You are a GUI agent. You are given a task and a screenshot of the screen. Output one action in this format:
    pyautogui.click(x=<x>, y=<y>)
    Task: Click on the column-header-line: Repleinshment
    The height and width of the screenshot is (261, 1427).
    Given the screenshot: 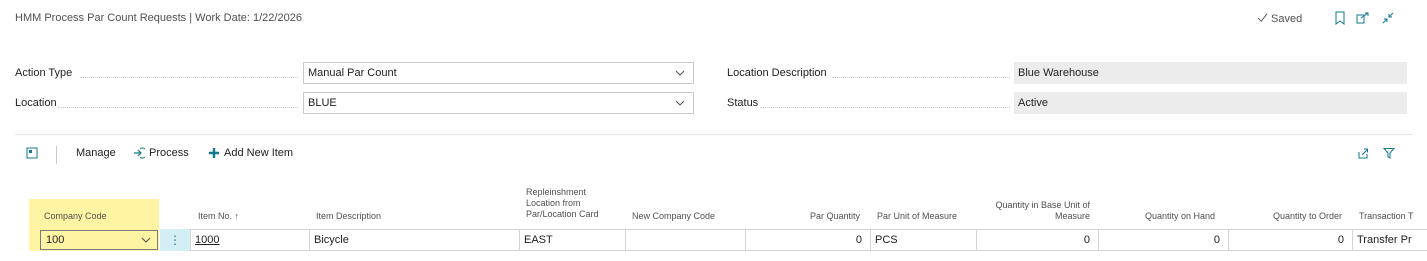 What is the action you would take?
    pyautogui.click(x=556, y=192)
    